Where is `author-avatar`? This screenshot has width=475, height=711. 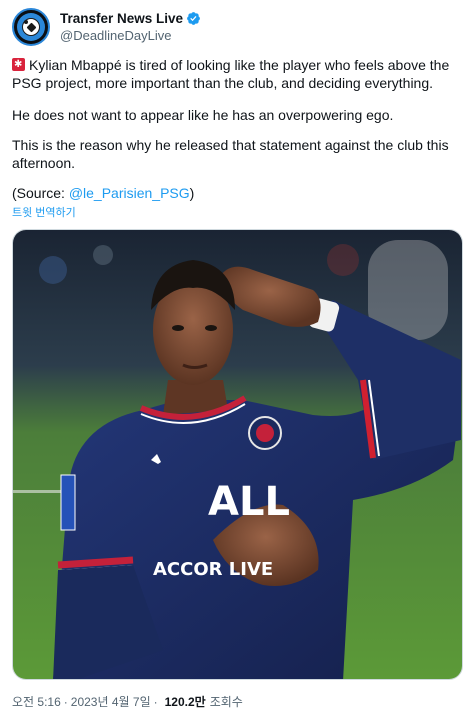 author-avatar is located at coordinates (31, 27).